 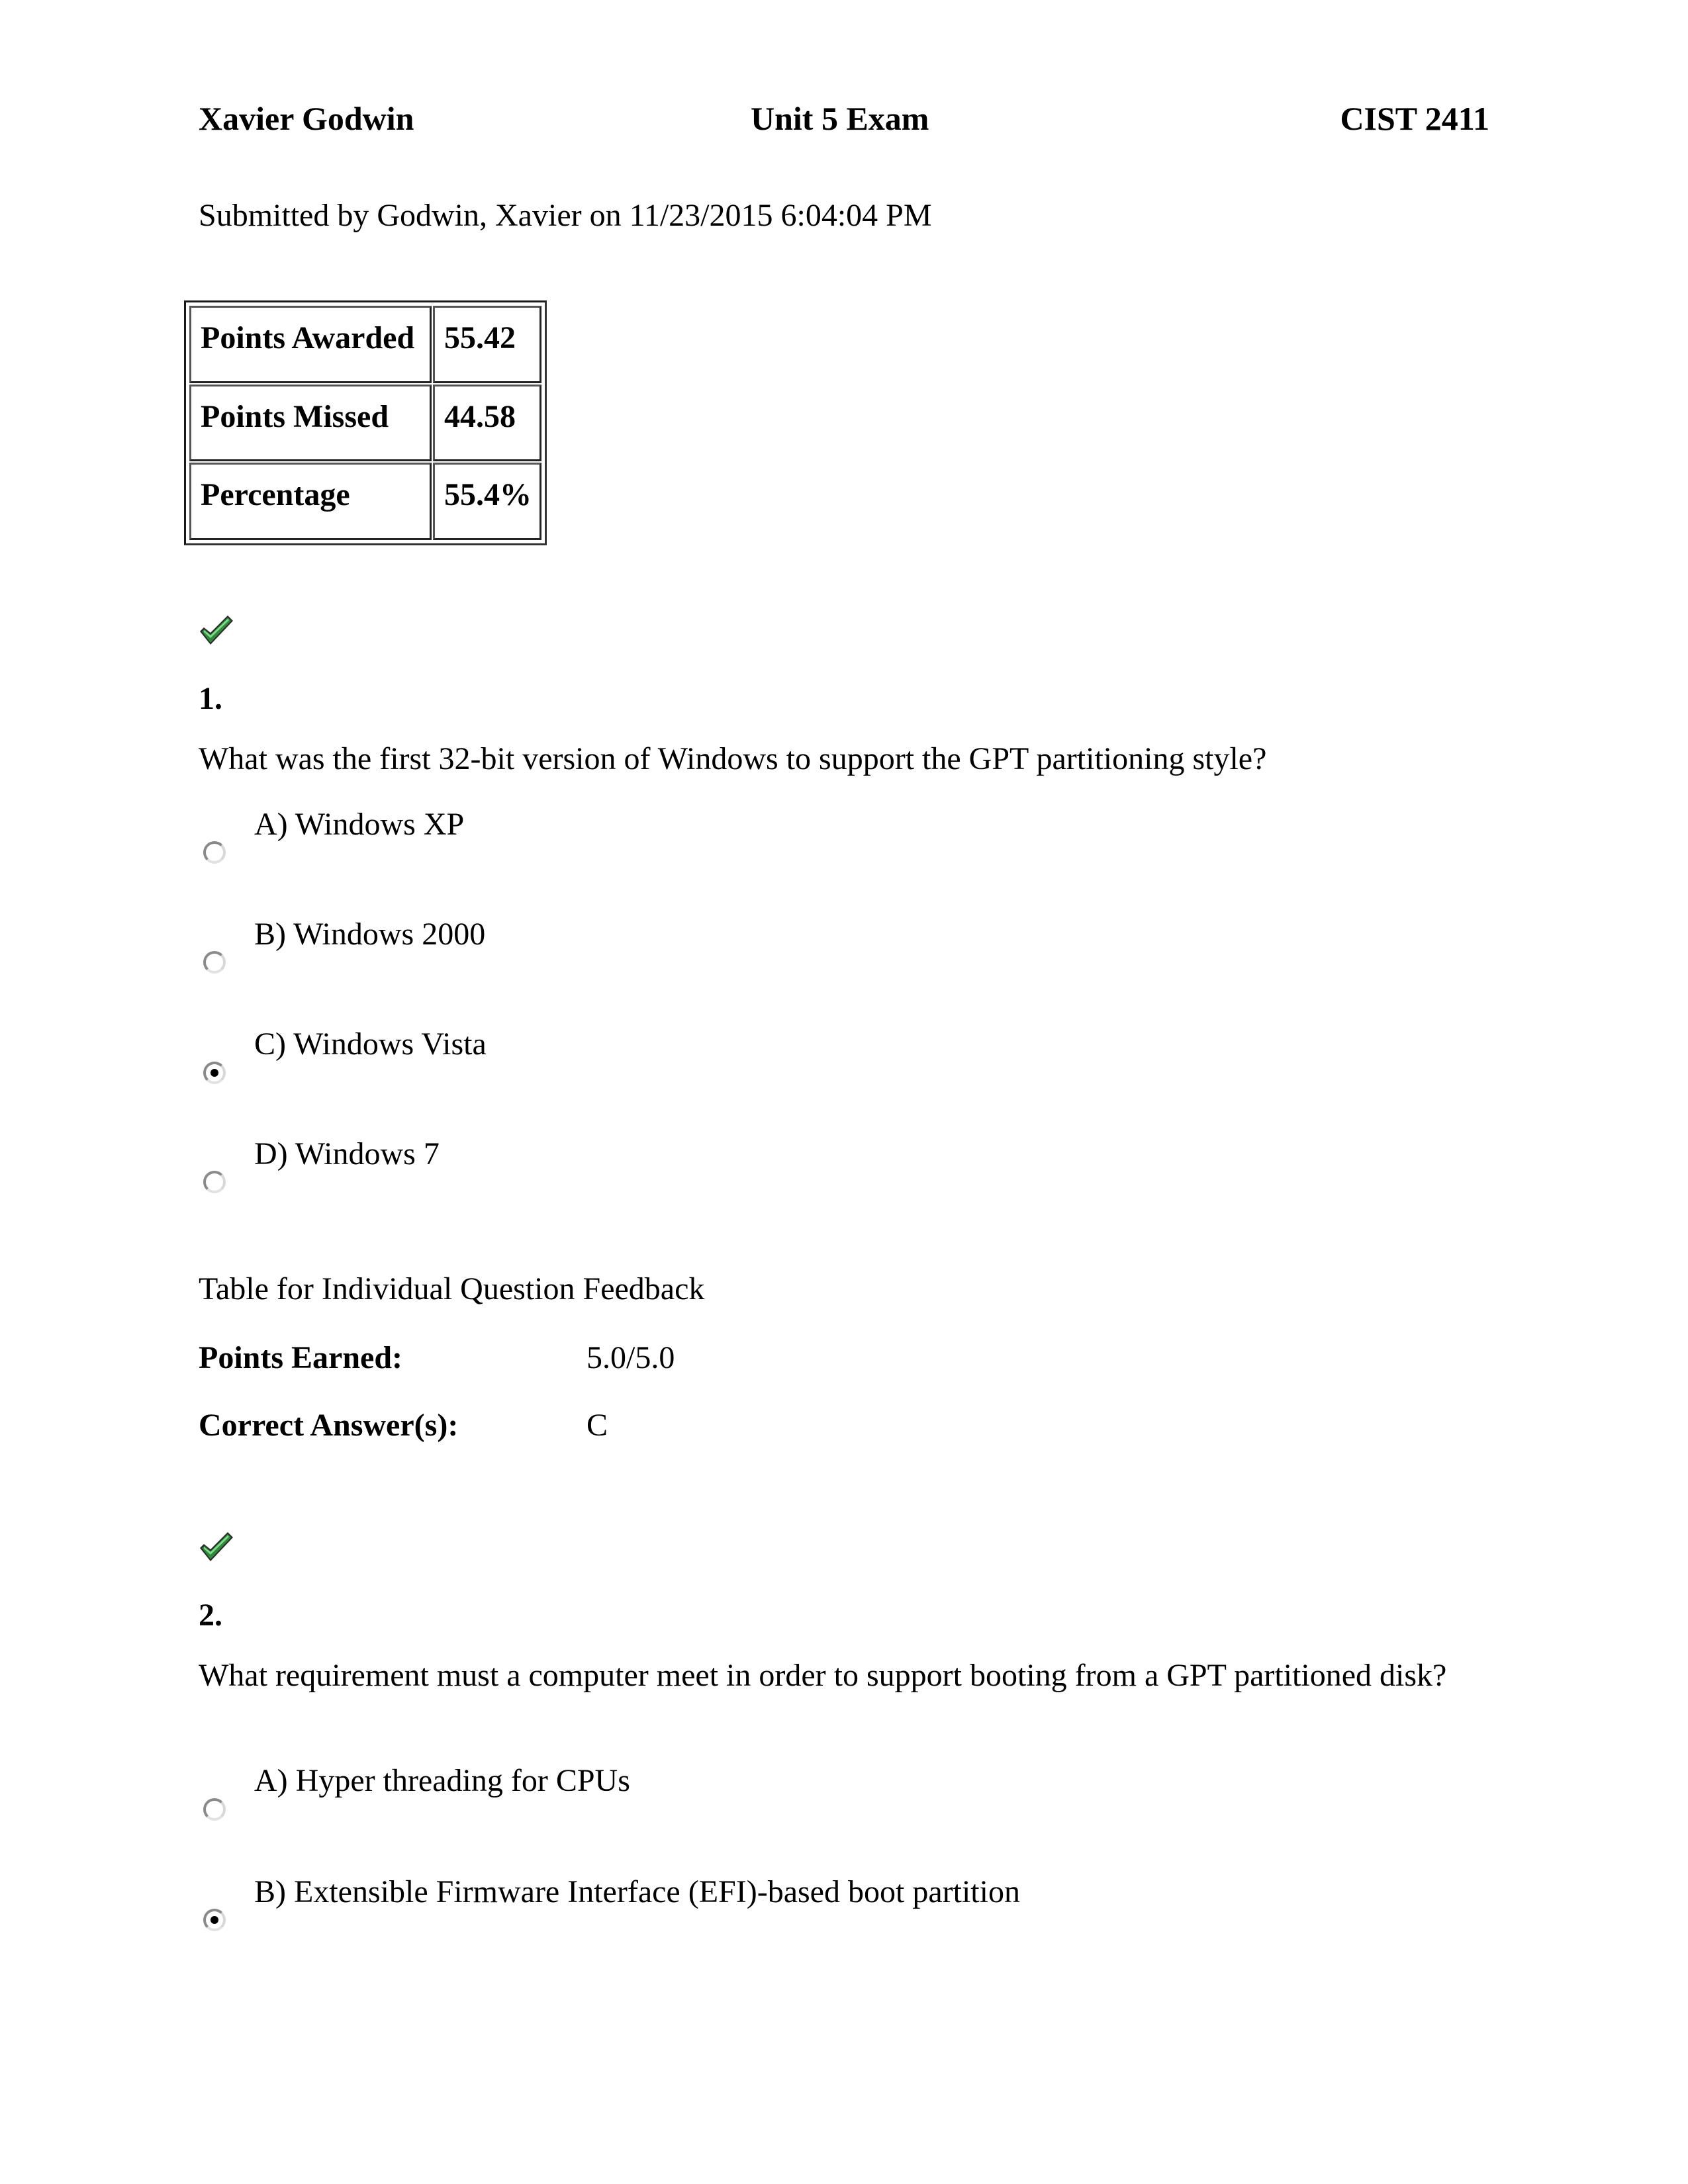 I want to click on points-awarded-value: 55.42, so click(x=487, y=344).